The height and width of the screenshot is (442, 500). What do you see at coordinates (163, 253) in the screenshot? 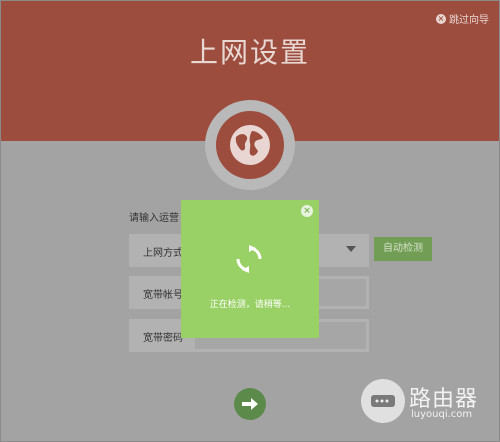
I see `connection-type-label: 上网方式` at bounding box center [163, 253].